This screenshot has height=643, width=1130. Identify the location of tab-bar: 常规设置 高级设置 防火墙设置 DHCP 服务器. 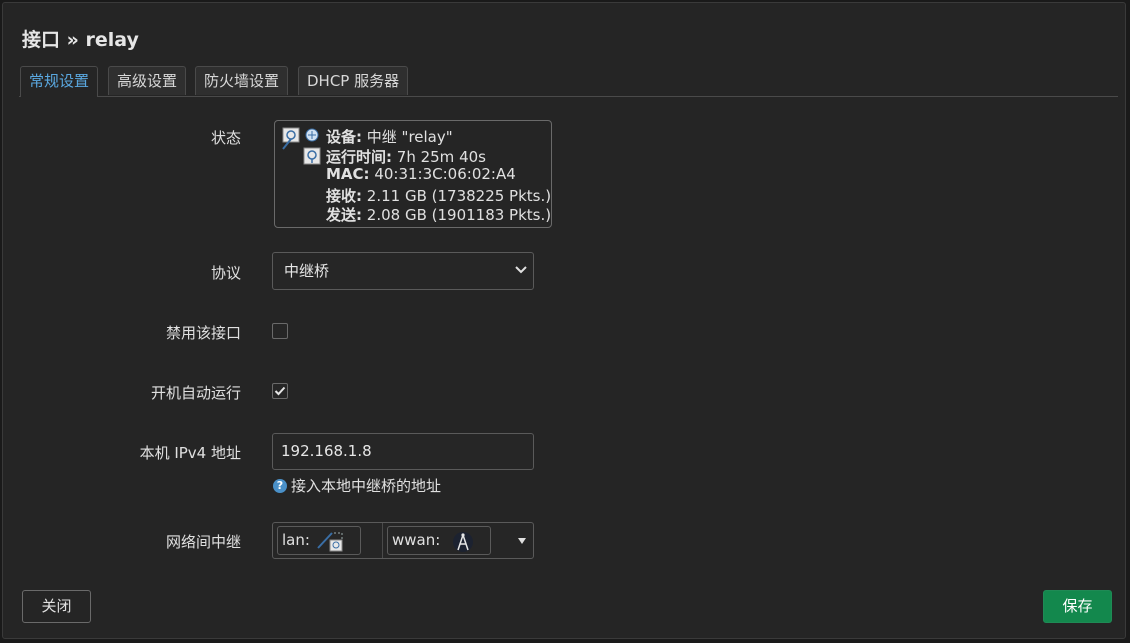
(568, 81).